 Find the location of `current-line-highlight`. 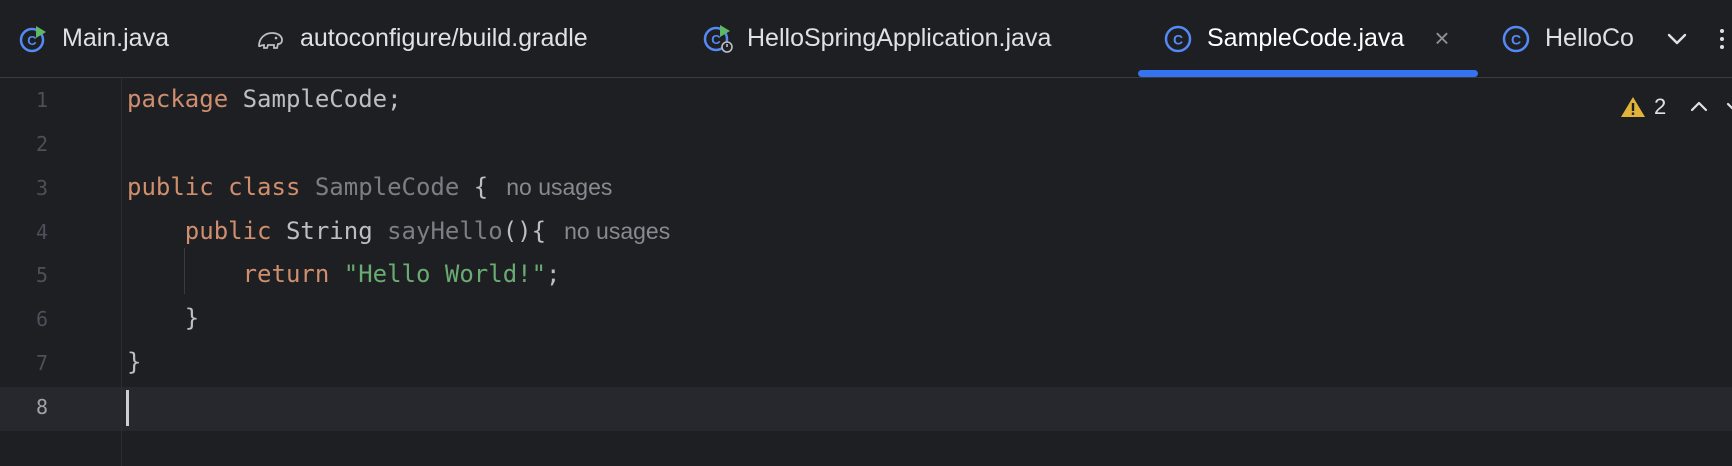

current-line-highlight is located at coordinates (866, 409).